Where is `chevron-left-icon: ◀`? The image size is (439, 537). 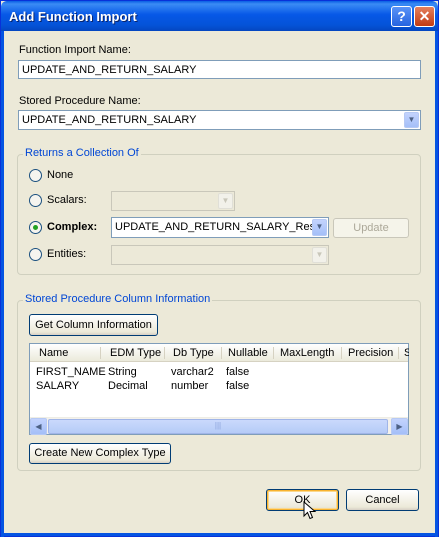 chevron-left-icon: ◀ is located at coordinates (38, 426).